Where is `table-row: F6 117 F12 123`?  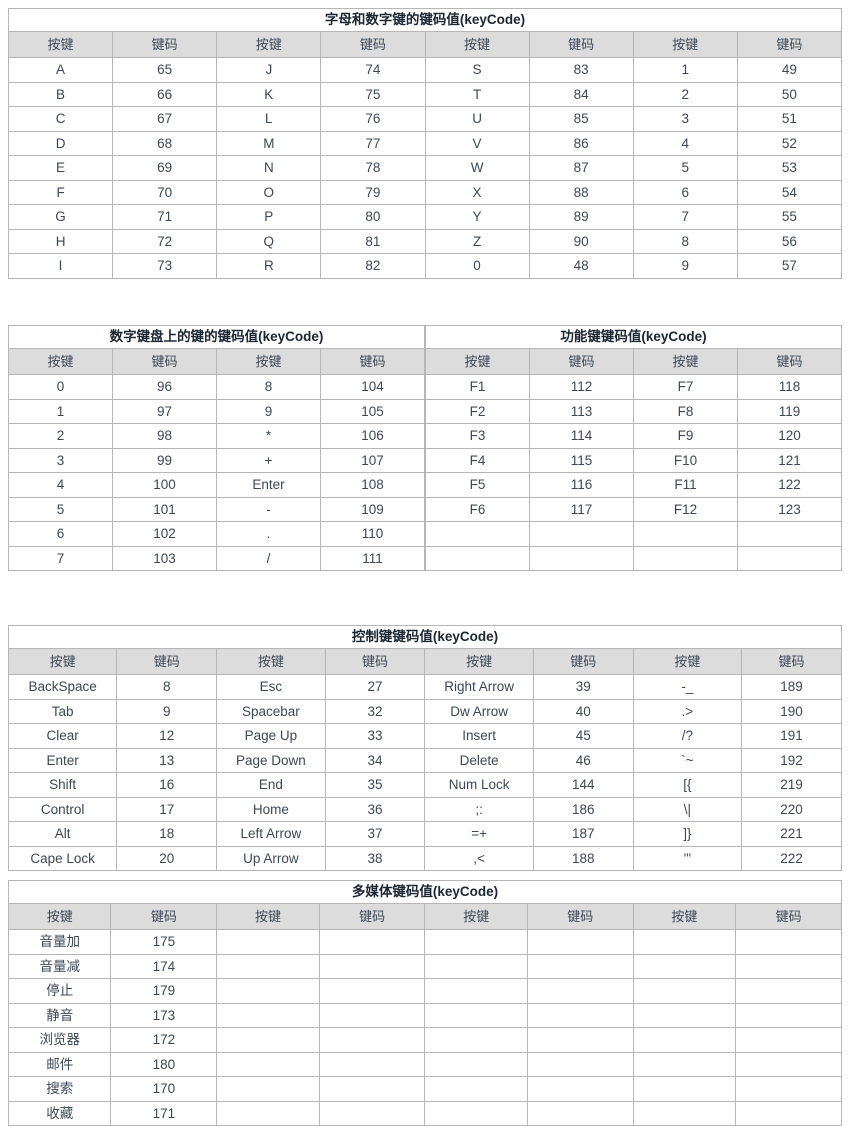 table-row: F6 117 F12 123 is located at coordinates (633, 509).